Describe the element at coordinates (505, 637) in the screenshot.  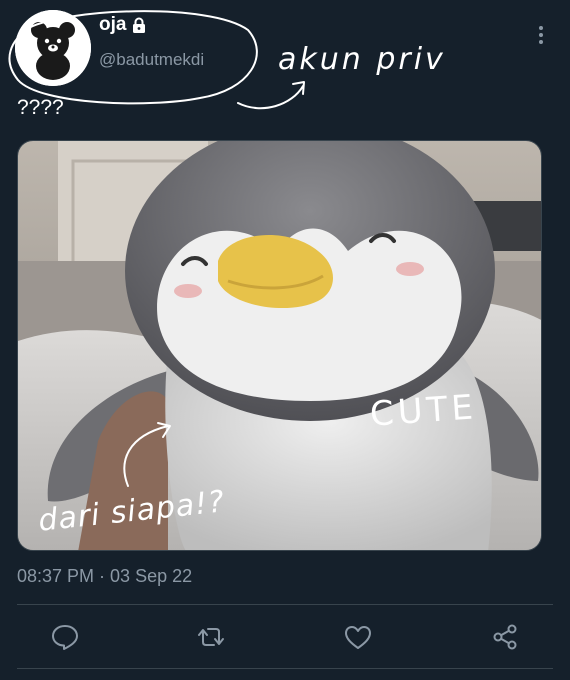
I see `share-icon` at that location.